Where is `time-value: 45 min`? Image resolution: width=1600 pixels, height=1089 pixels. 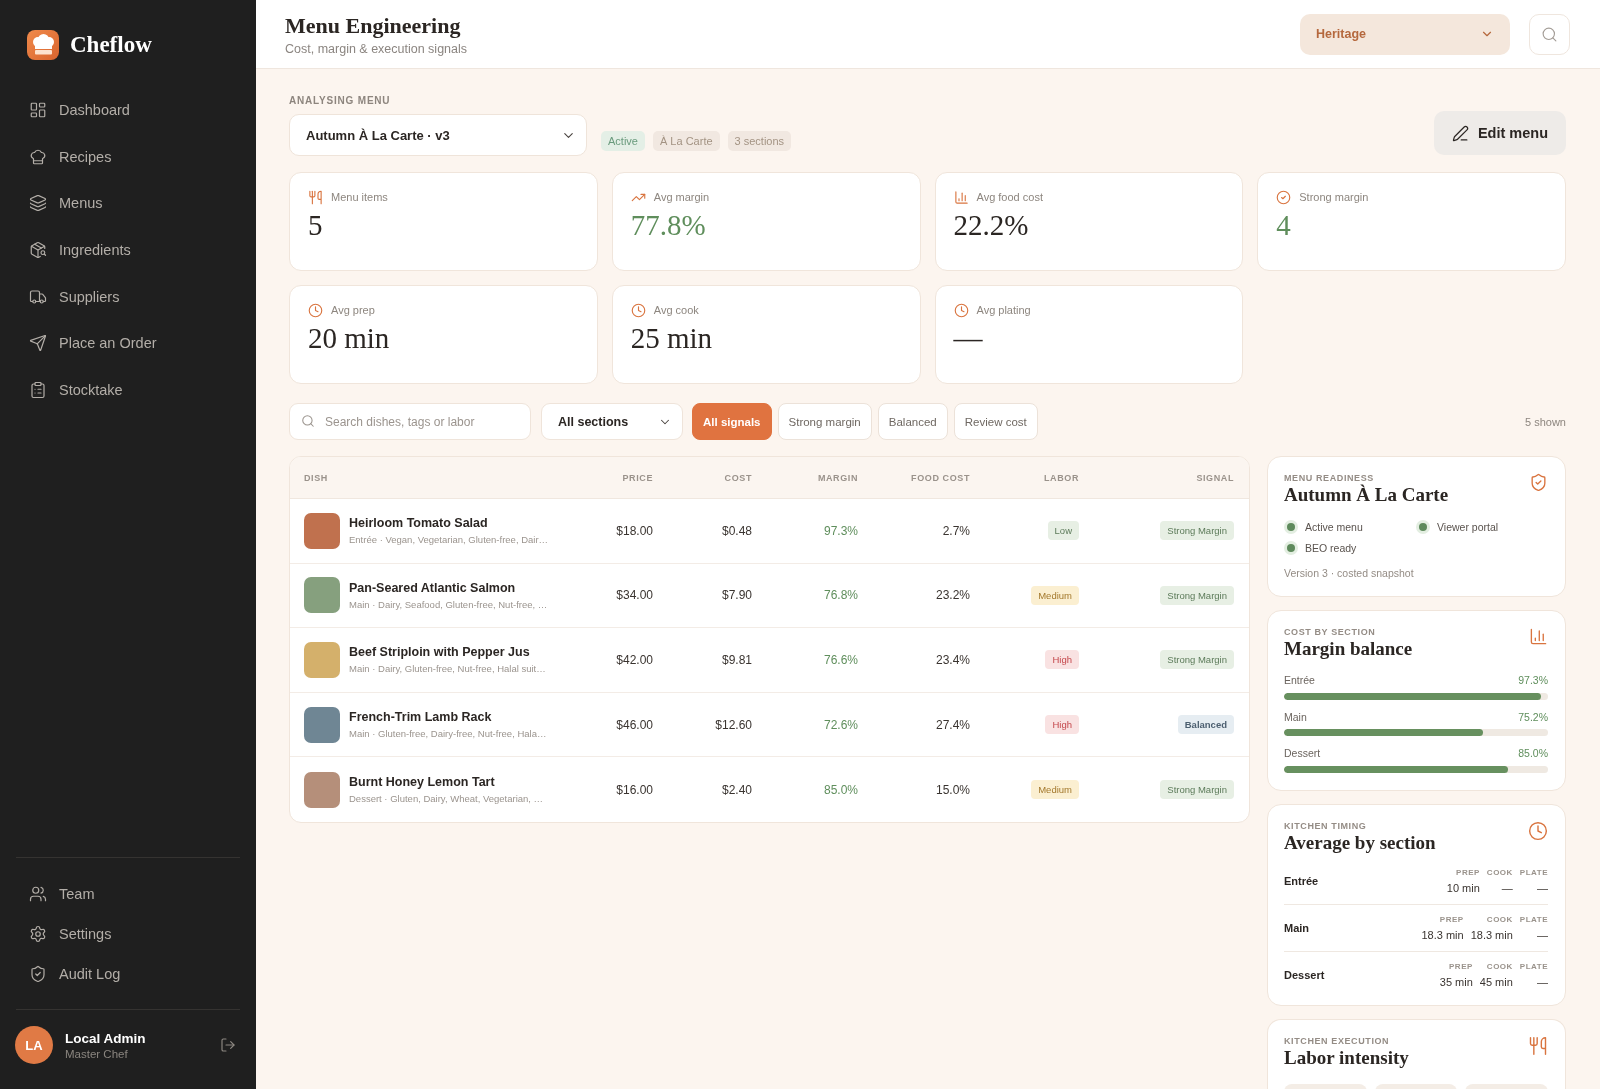
time-value: 45 min is located at coordinates (1496, 981).